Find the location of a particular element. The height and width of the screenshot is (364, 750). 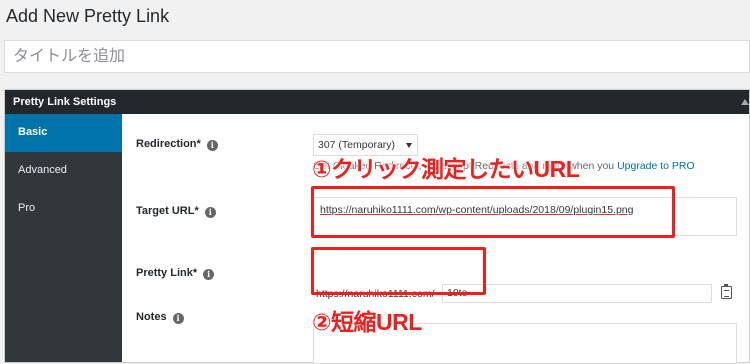

target-url-label: Target URL* is located at coordinates (167, 211).